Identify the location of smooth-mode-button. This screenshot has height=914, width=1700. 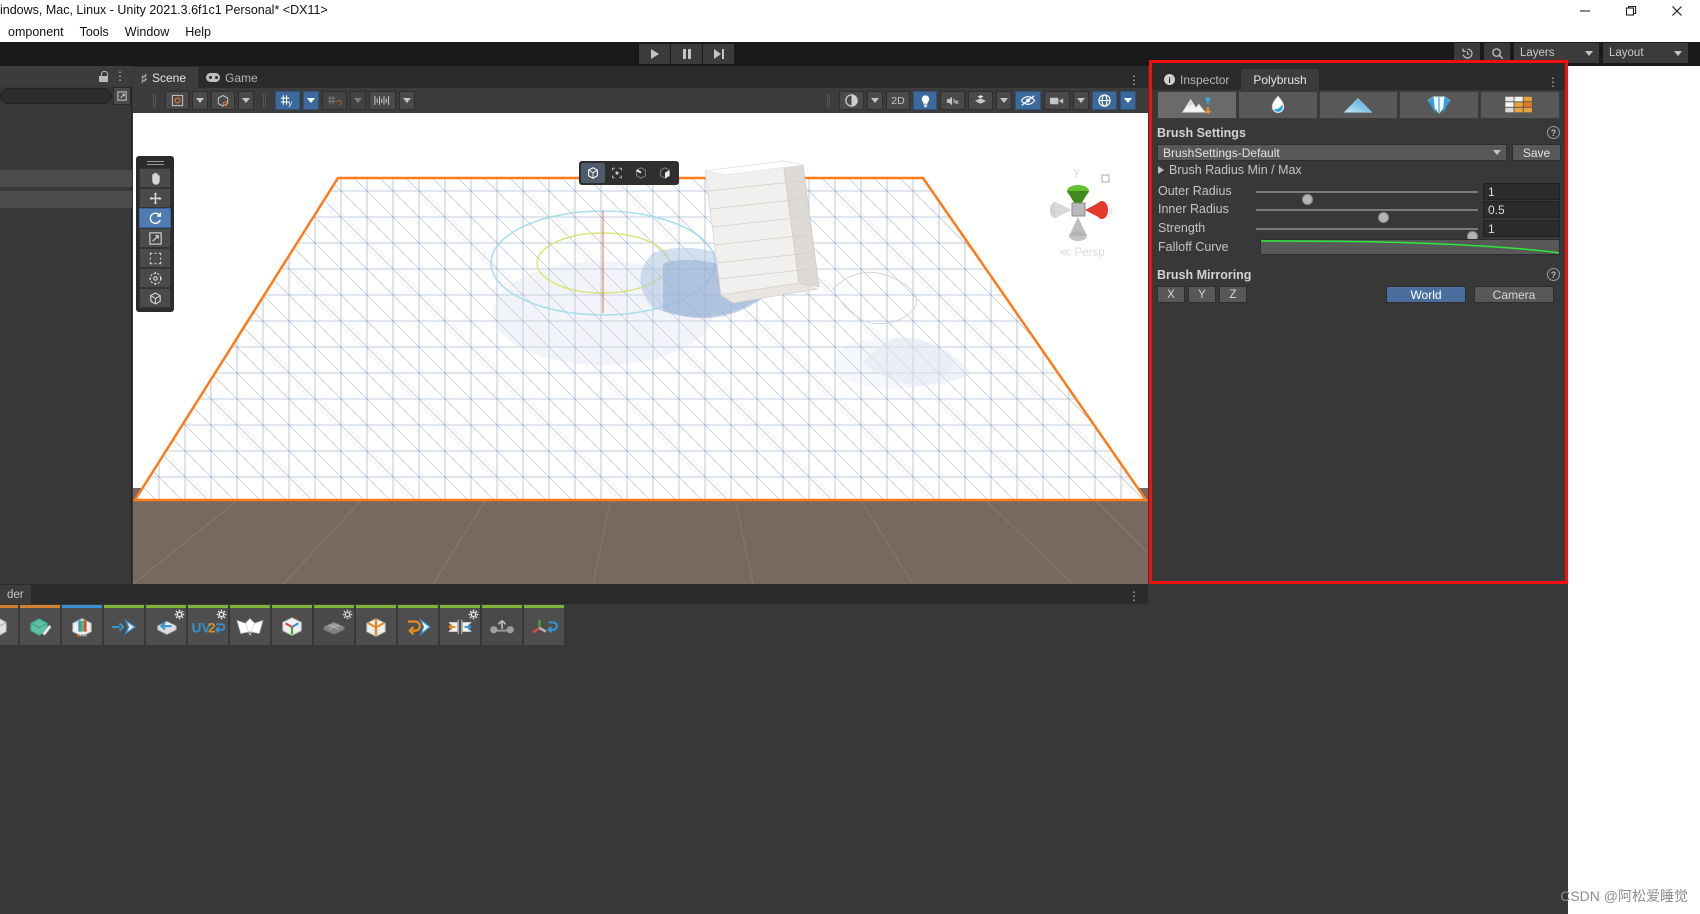
(1277, 105).